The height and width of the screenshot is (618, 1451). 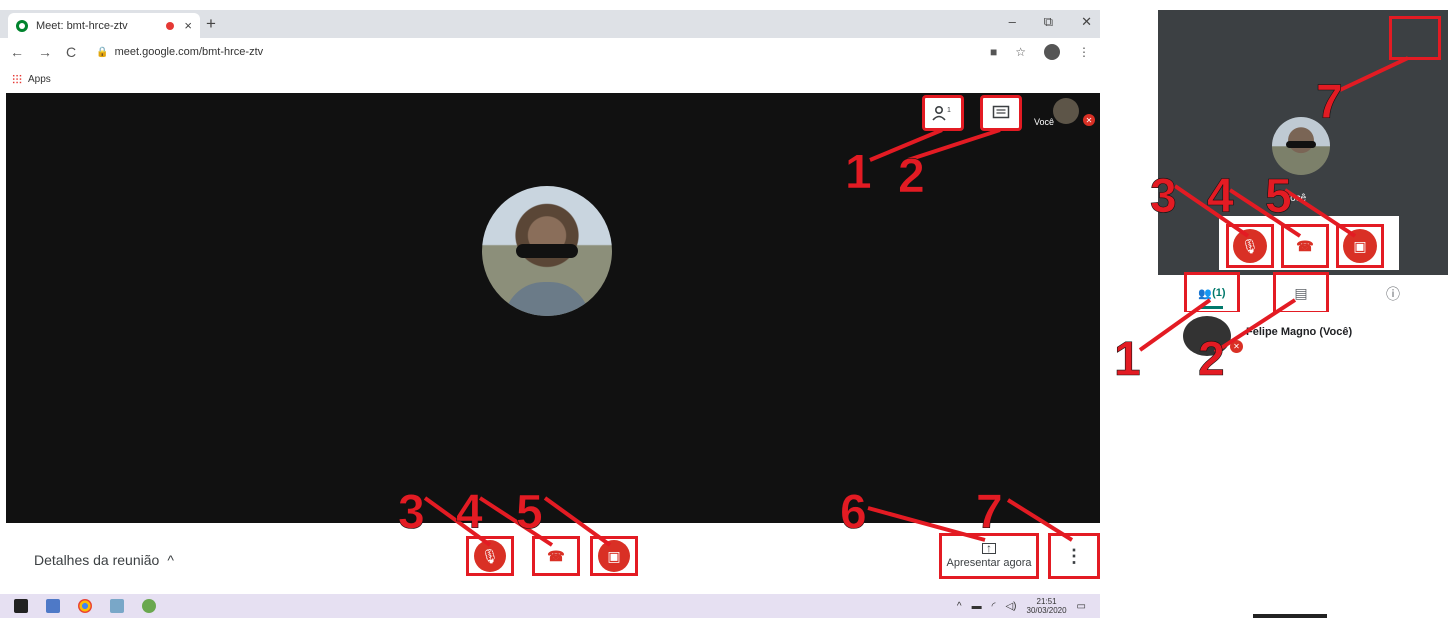 I want to click on camera-toggle-button: ▣, so click(x=614, y=556).